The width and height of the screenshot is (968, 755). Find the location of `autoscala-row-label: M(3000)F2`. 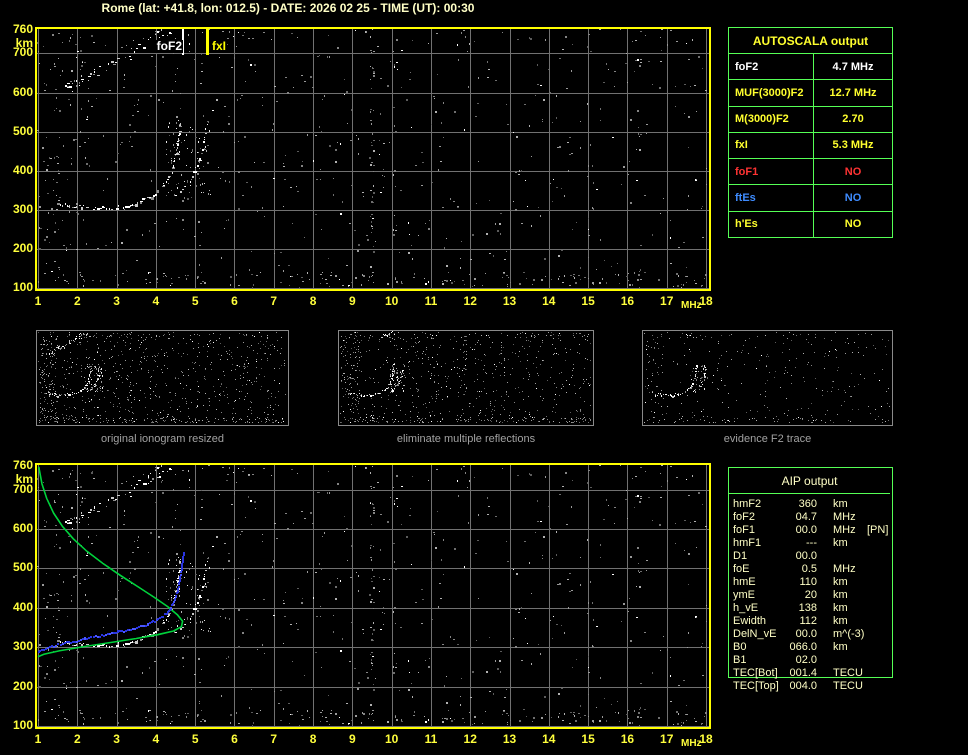

autoscala-row-label: M(3000)F2 is located at coordinates (762, 119).